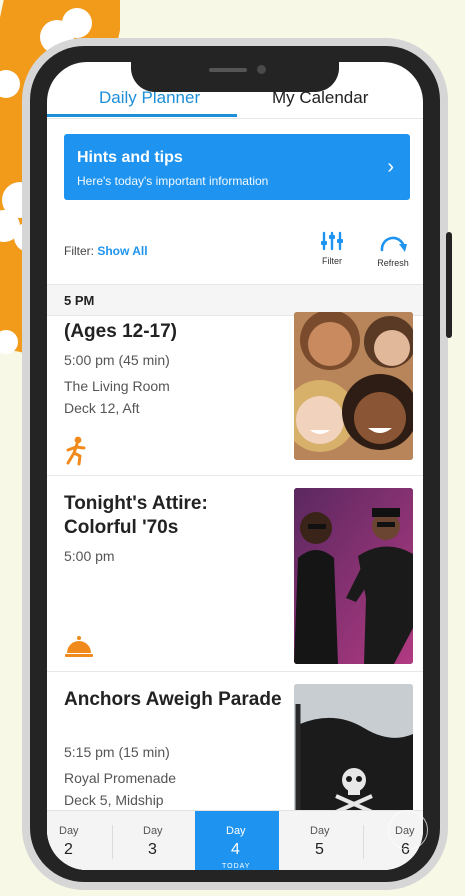 The height and width of the screenshot is (896, 465). I want to click on activity-figure-icon, so click(76, 453).